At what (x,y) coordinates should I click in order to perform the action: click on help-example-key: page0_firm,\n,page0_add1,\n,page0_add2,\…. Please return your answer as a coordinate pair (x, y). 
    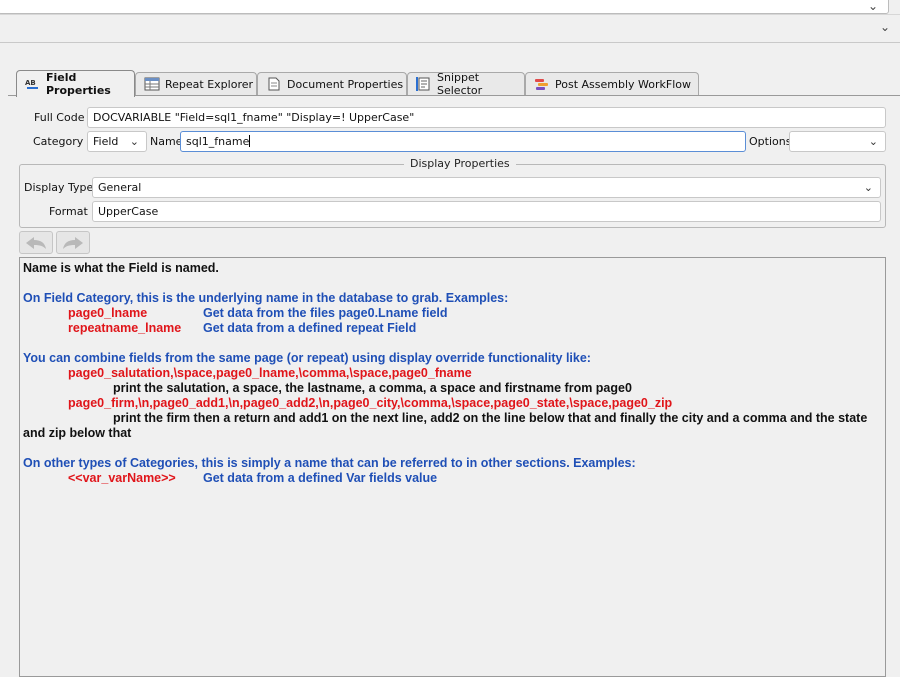
    Looking at the image, I should click on (370, 403).